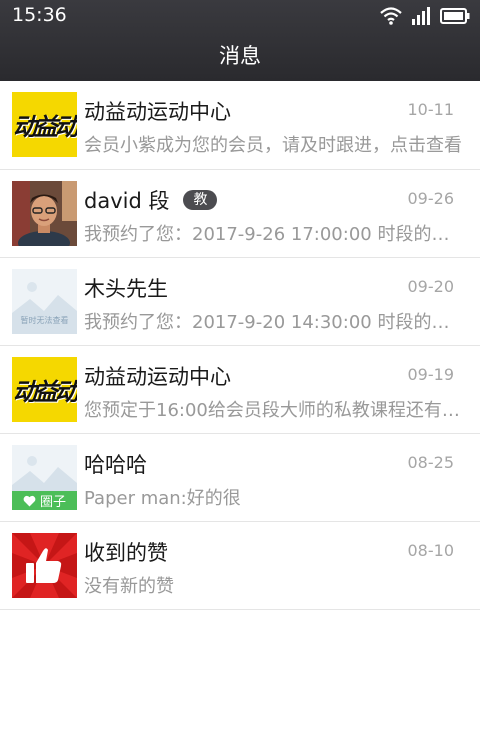  I want to click on message-date: 09-26, so click(431, 198).